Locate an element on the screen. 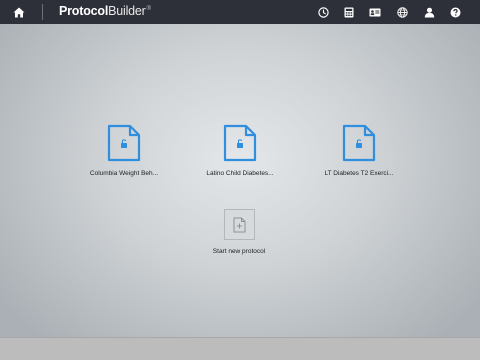 This screenshot has height=360, width=480. home-icon is located at coordinates (19, 12).